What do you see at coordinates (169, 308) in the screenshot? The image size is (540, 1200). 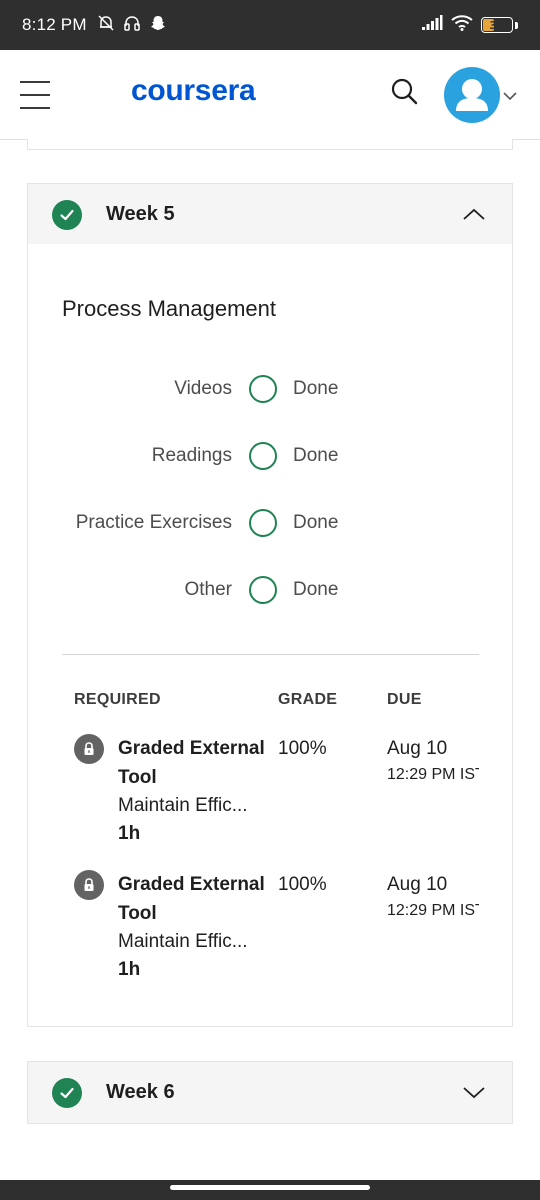 I see `module-title: Process Management` at bounding box center [169, 308].